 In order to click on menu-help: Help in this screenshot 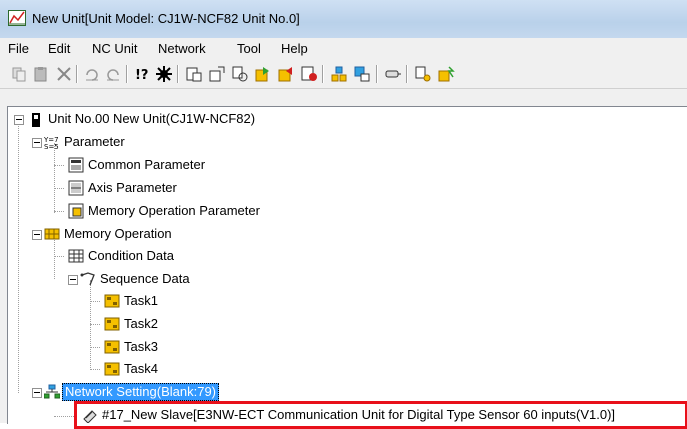, I will do `click(294, 48)`.